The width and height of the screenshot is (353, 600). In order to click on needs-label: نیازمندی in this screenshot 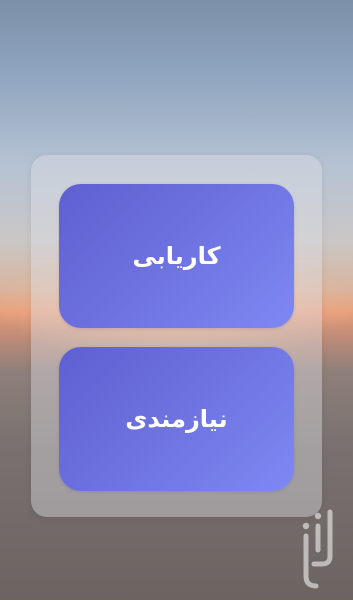, I will do `click(176, 419)`.